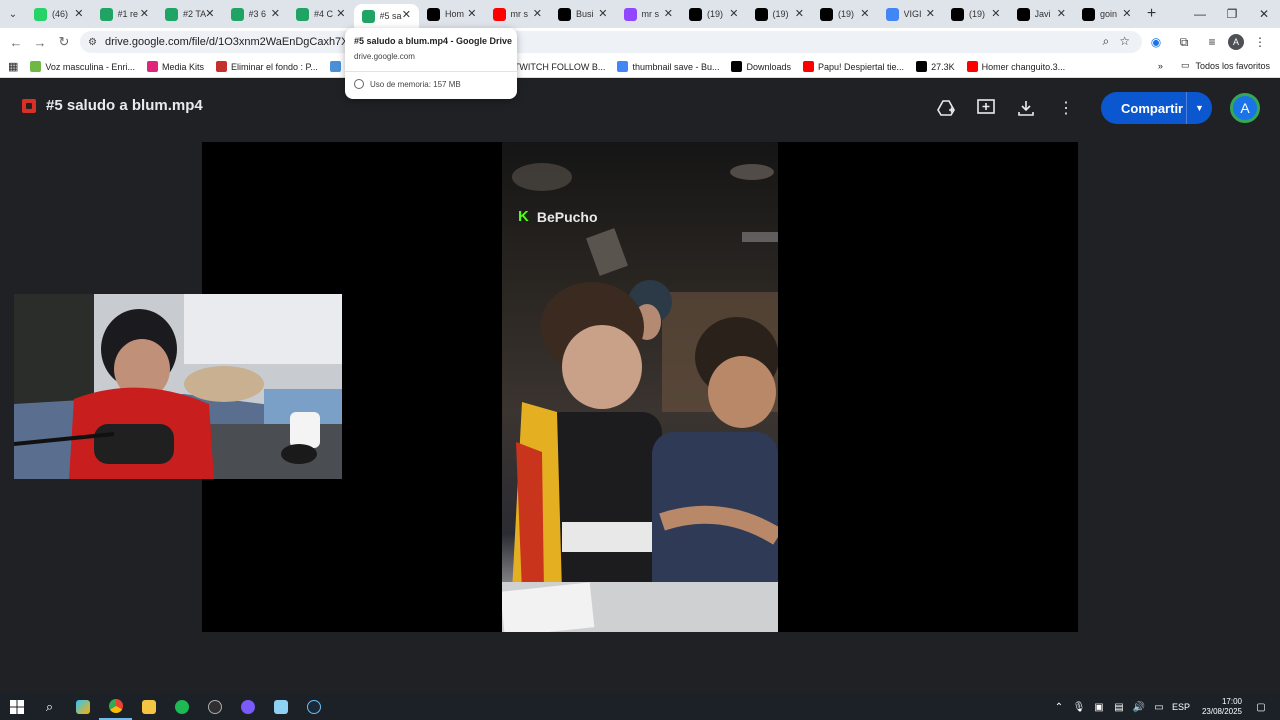 The width and height of the screenshot is (1280, 720). I want to click on youtube-icon, so click(499, 14).